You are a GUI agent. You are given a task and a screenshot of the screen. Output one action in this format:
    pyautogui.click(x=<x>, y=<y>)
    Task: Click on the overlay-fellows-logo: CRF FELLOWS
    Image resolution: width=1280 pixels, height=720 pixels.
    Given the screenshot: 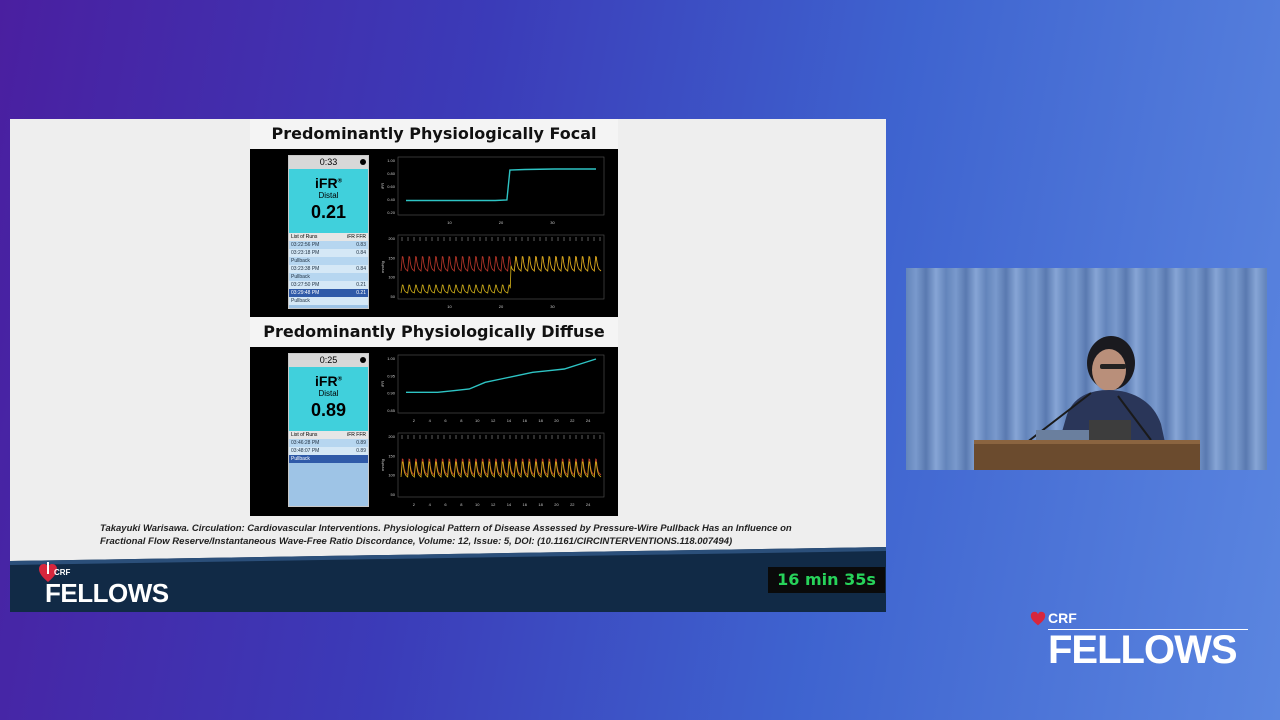 What is the action you would take?
    pyautogui.click(x=1140, y=641)
    